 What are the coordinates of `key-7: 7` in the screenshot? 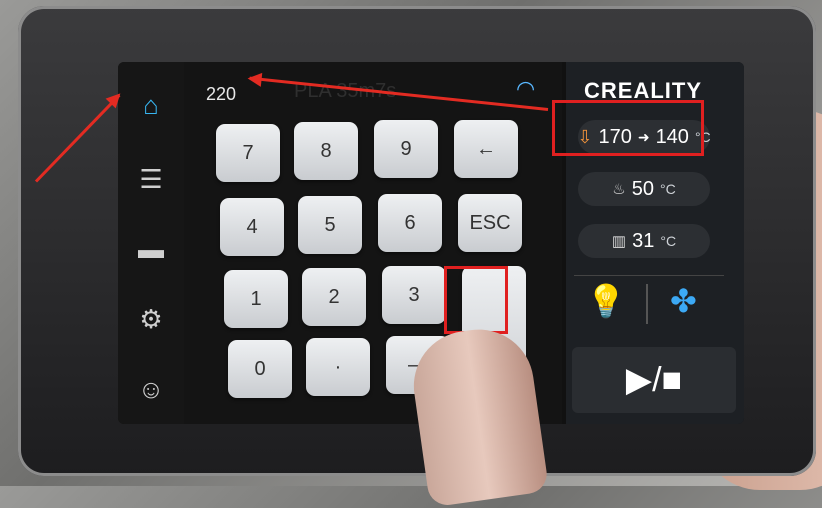 It's located at (248, 153).